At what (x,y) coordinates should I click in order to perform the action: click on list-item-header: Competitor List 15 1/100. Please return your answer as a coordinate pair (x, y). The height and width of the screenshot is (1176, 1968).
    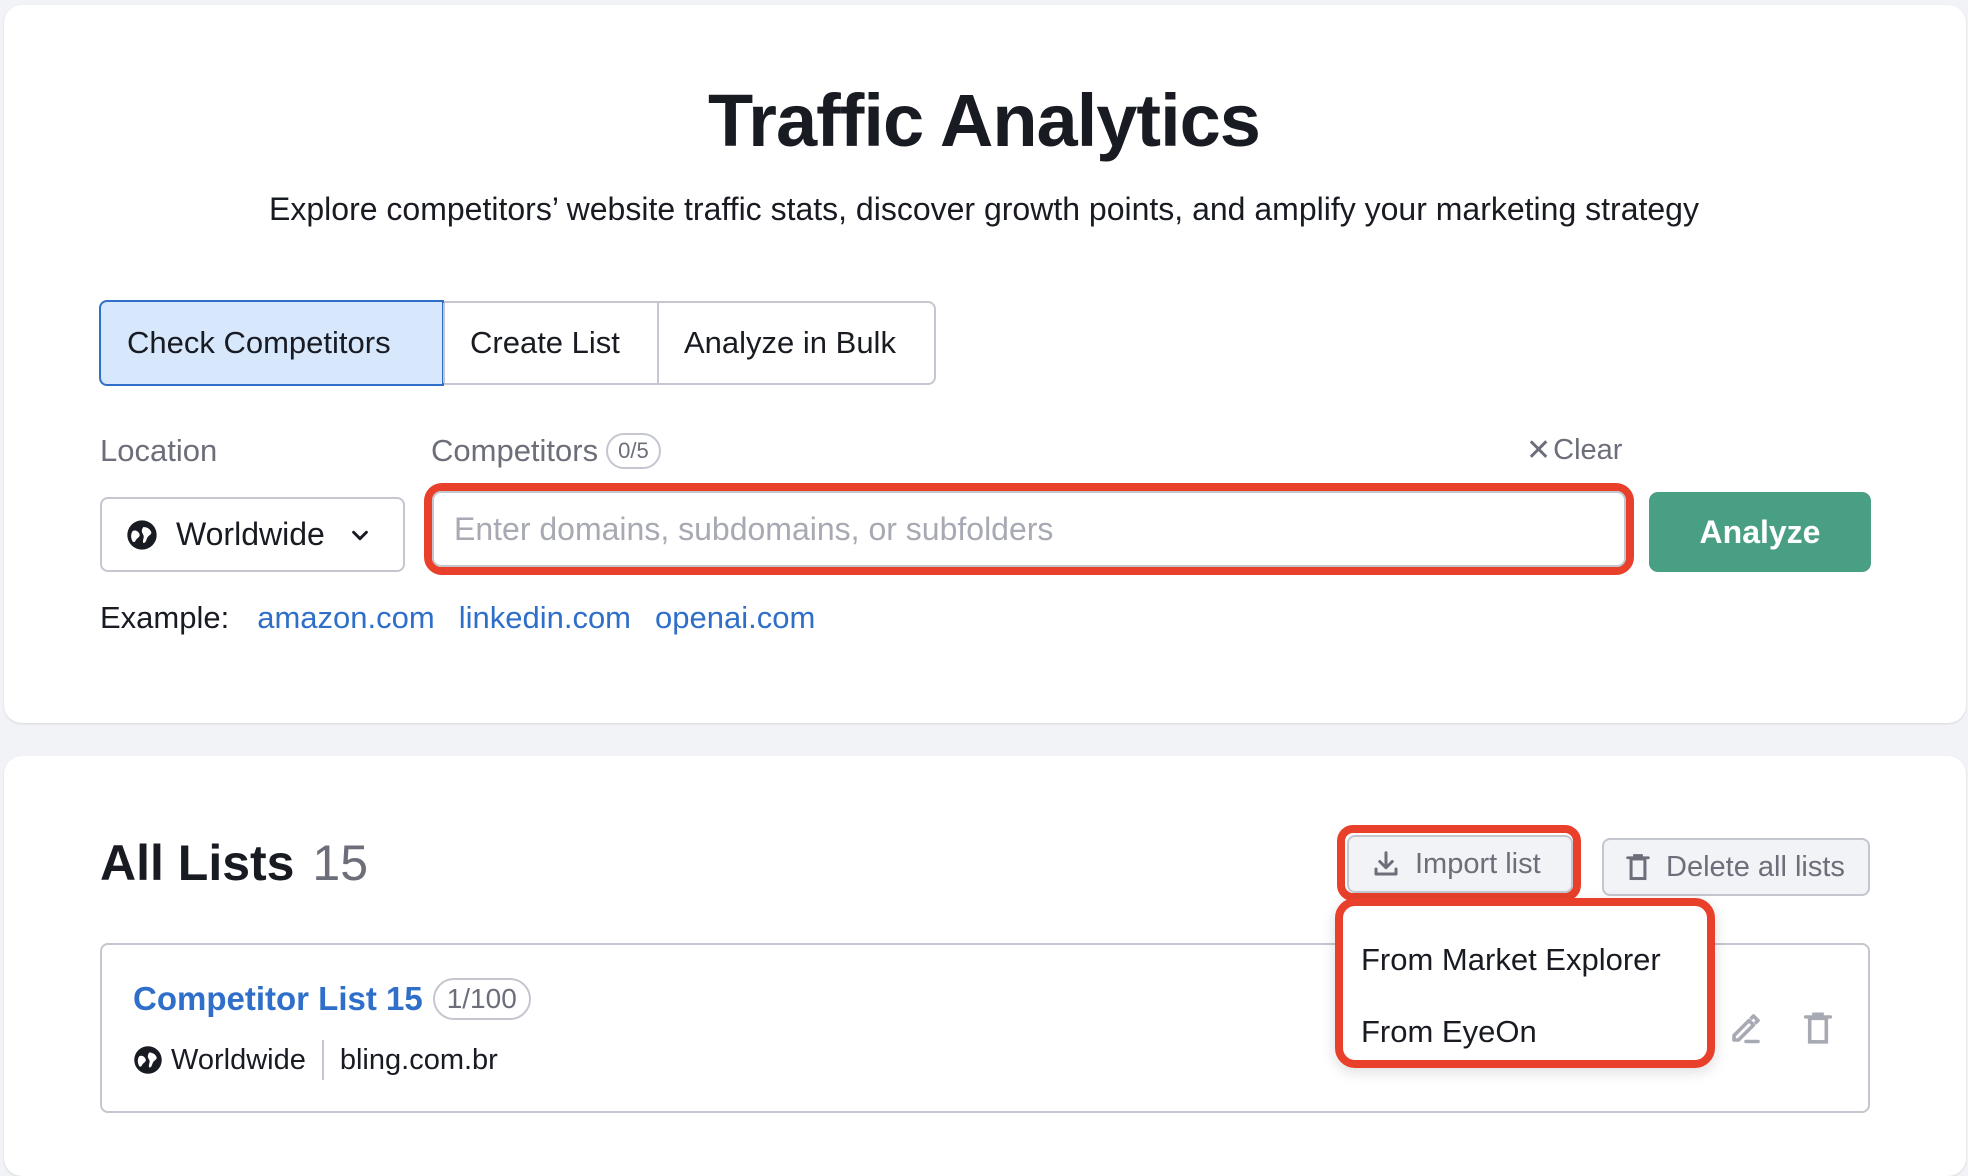
    Looking at the image, I should click on (332, 999).